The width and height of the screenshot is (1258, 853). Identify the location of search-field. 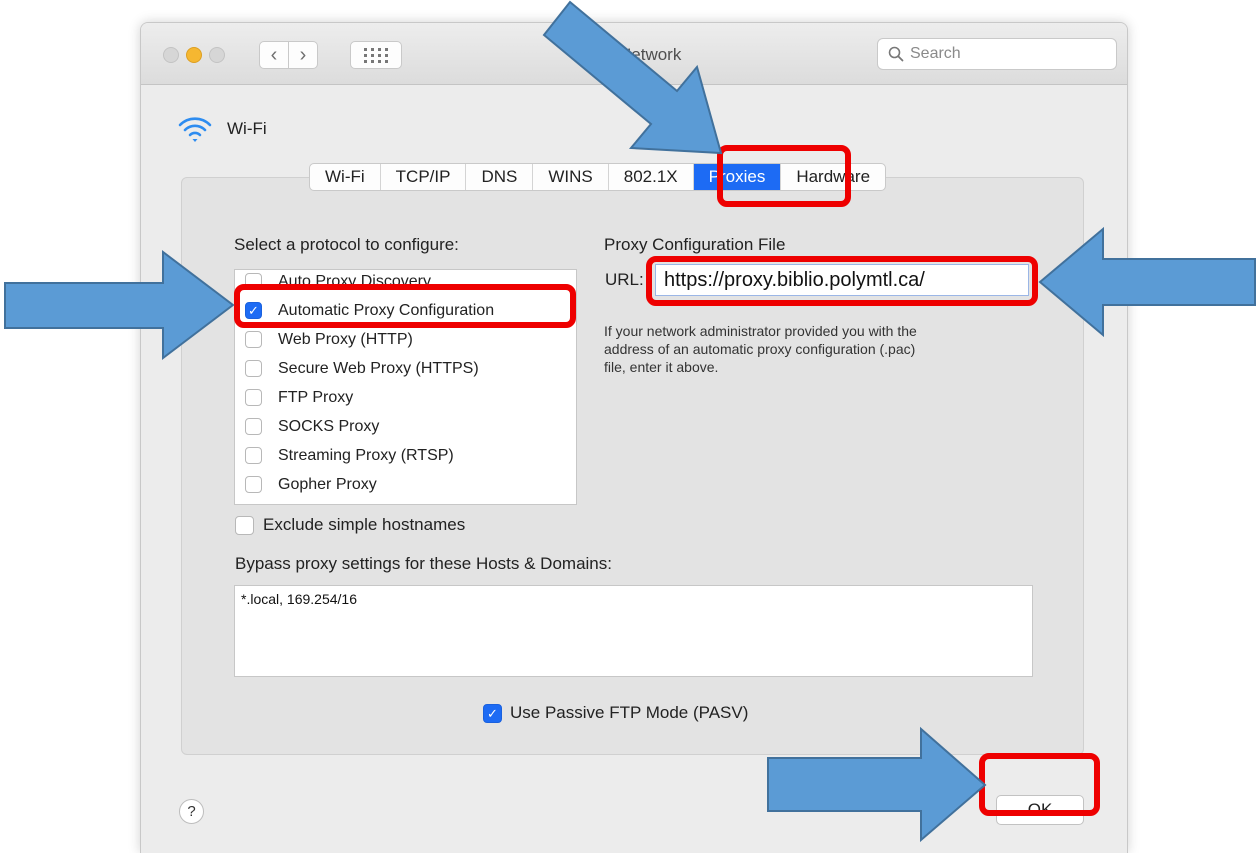
(997, 54).